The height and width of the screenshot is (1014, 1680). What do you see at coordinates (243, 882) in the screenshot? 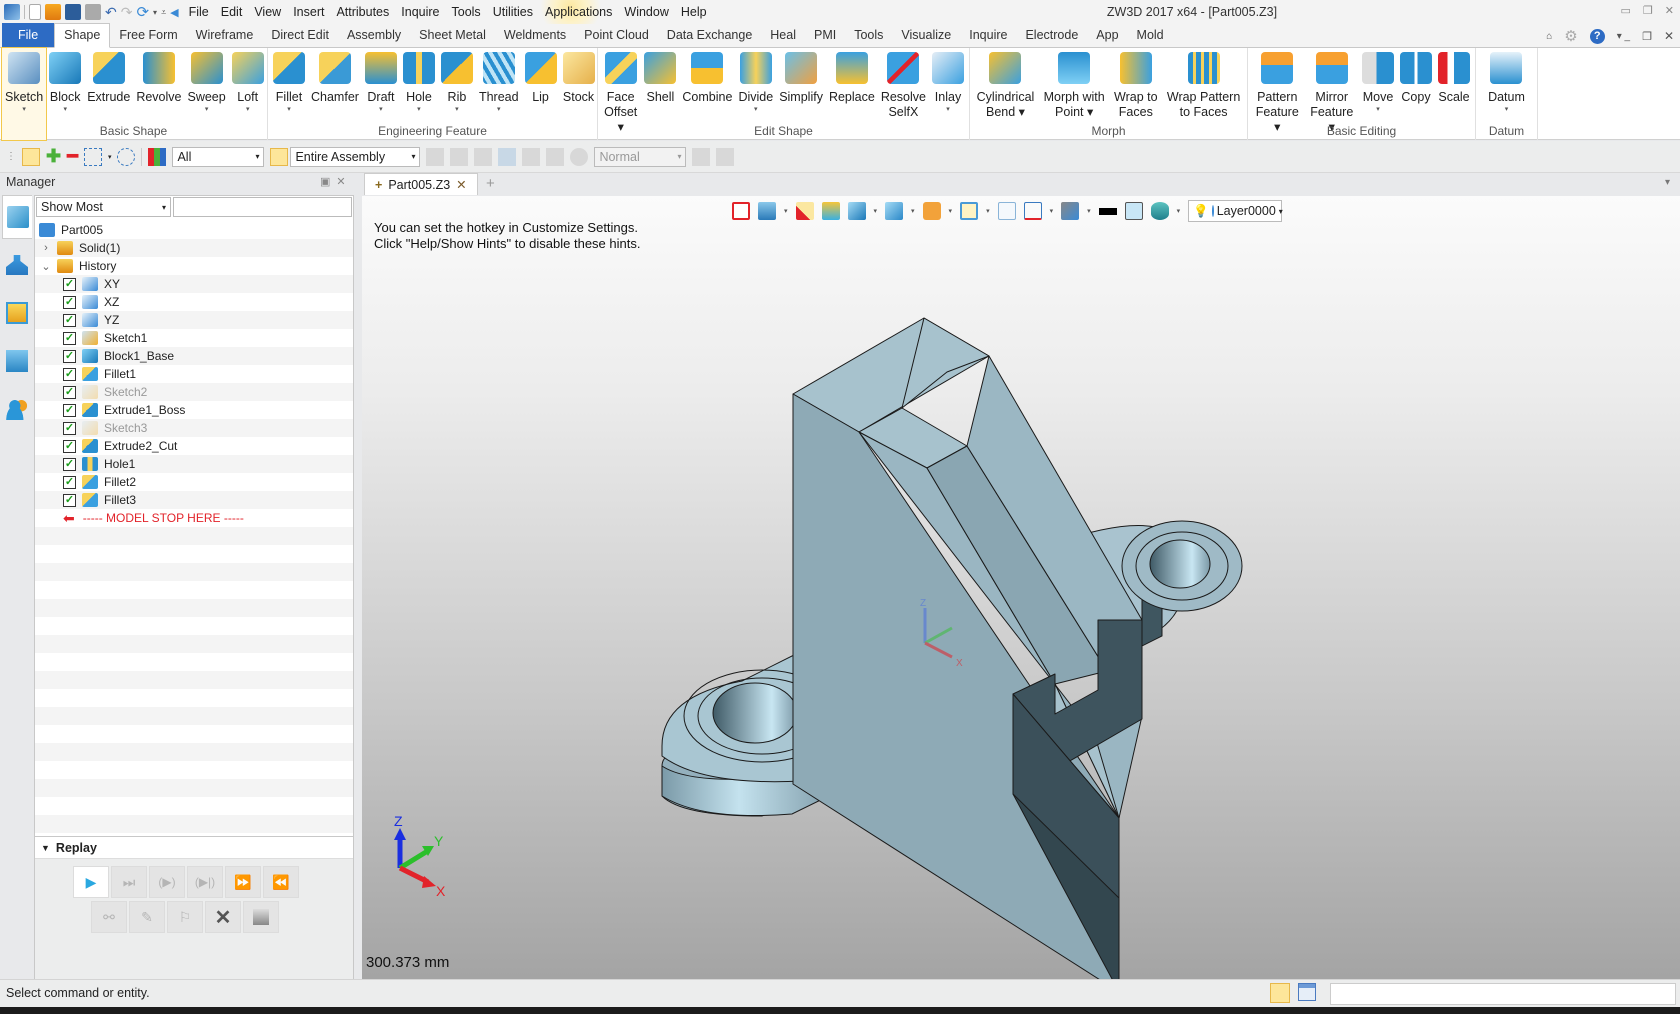
I see `fast-forward-button: ⏩` at bounding box center [243, 882].